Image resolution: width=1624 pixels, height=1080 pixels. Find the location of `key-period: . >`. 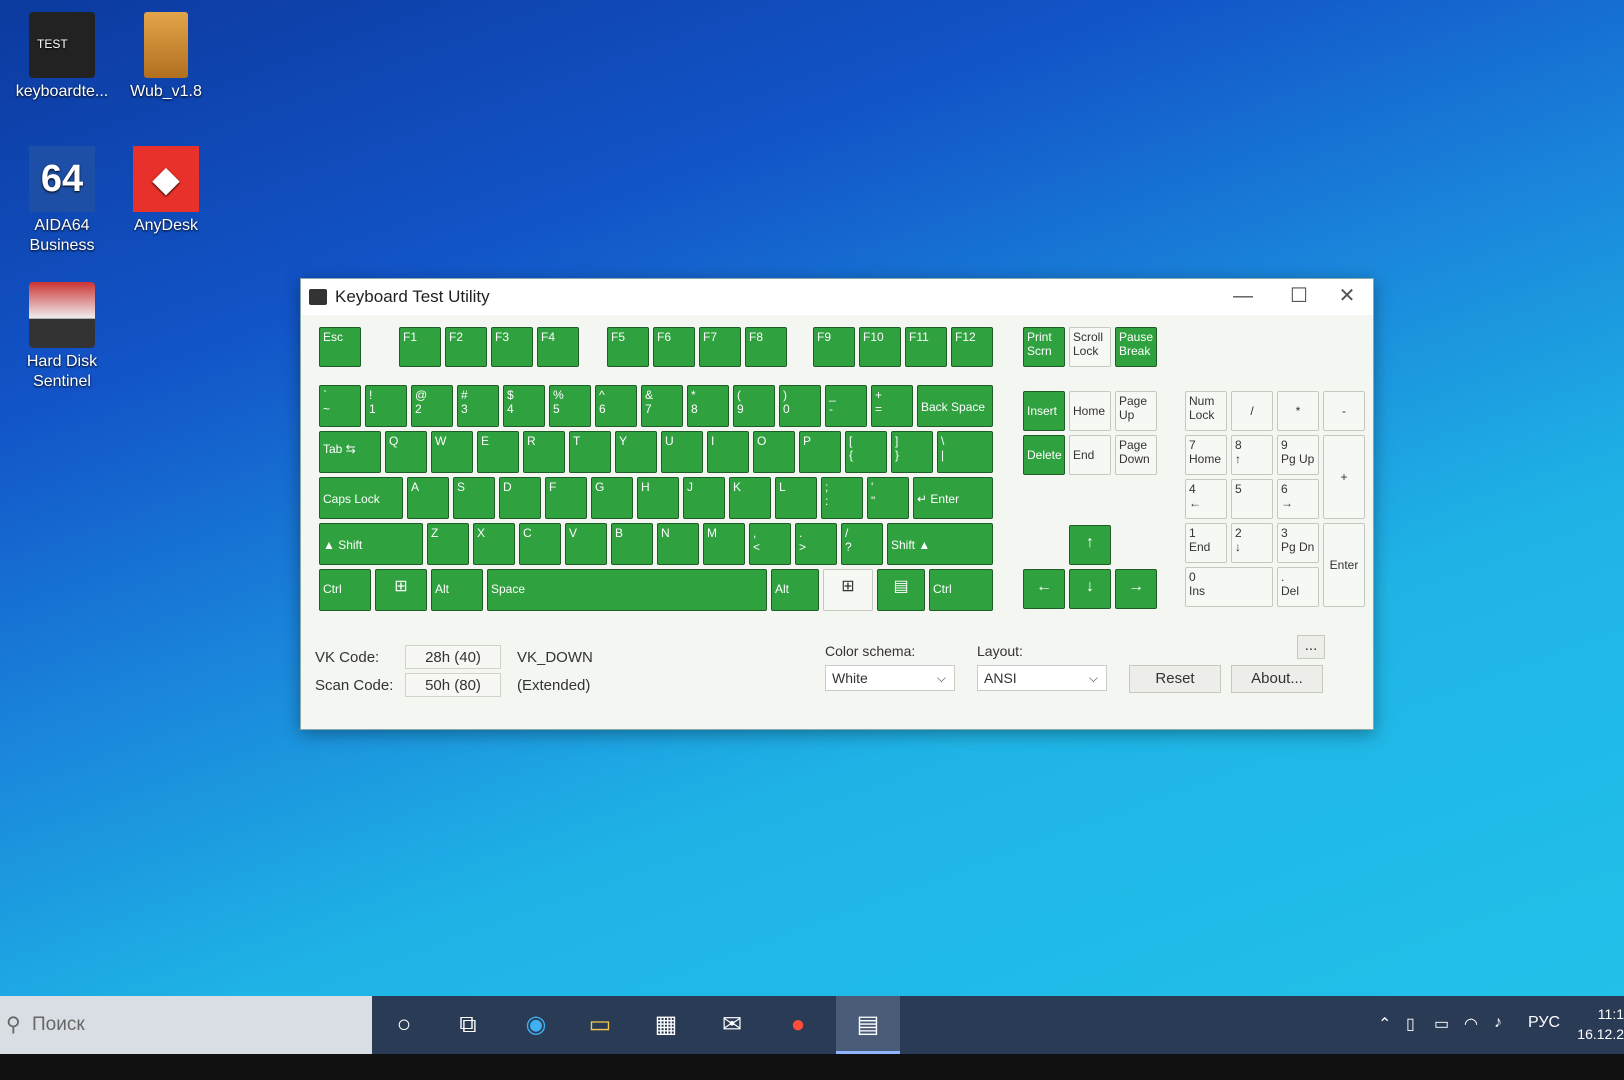

key-period: . > is located at coordinates (816, 544).